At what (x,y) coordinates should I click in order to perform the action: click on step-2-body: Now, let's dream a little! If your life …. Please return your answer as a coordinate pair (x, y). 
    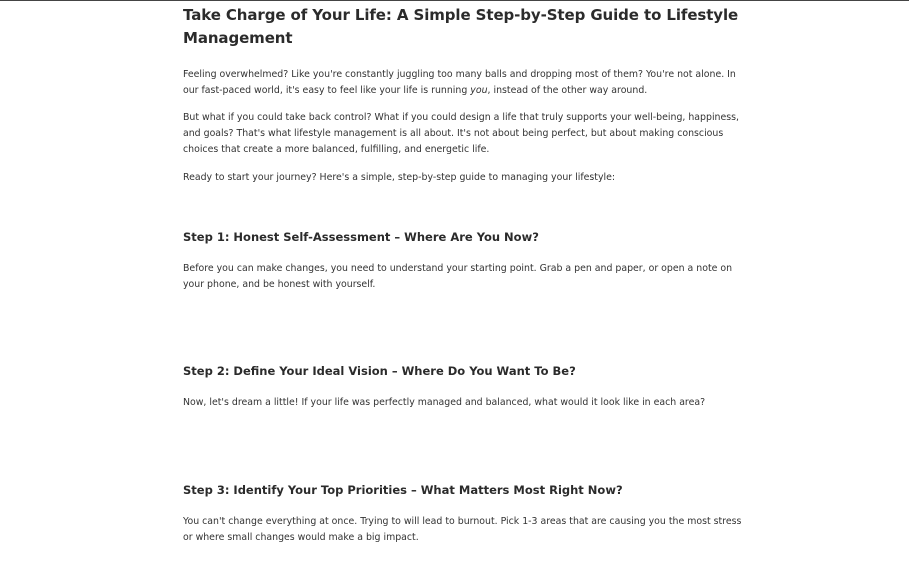
    Looking at the image, I should click on (444, 402).